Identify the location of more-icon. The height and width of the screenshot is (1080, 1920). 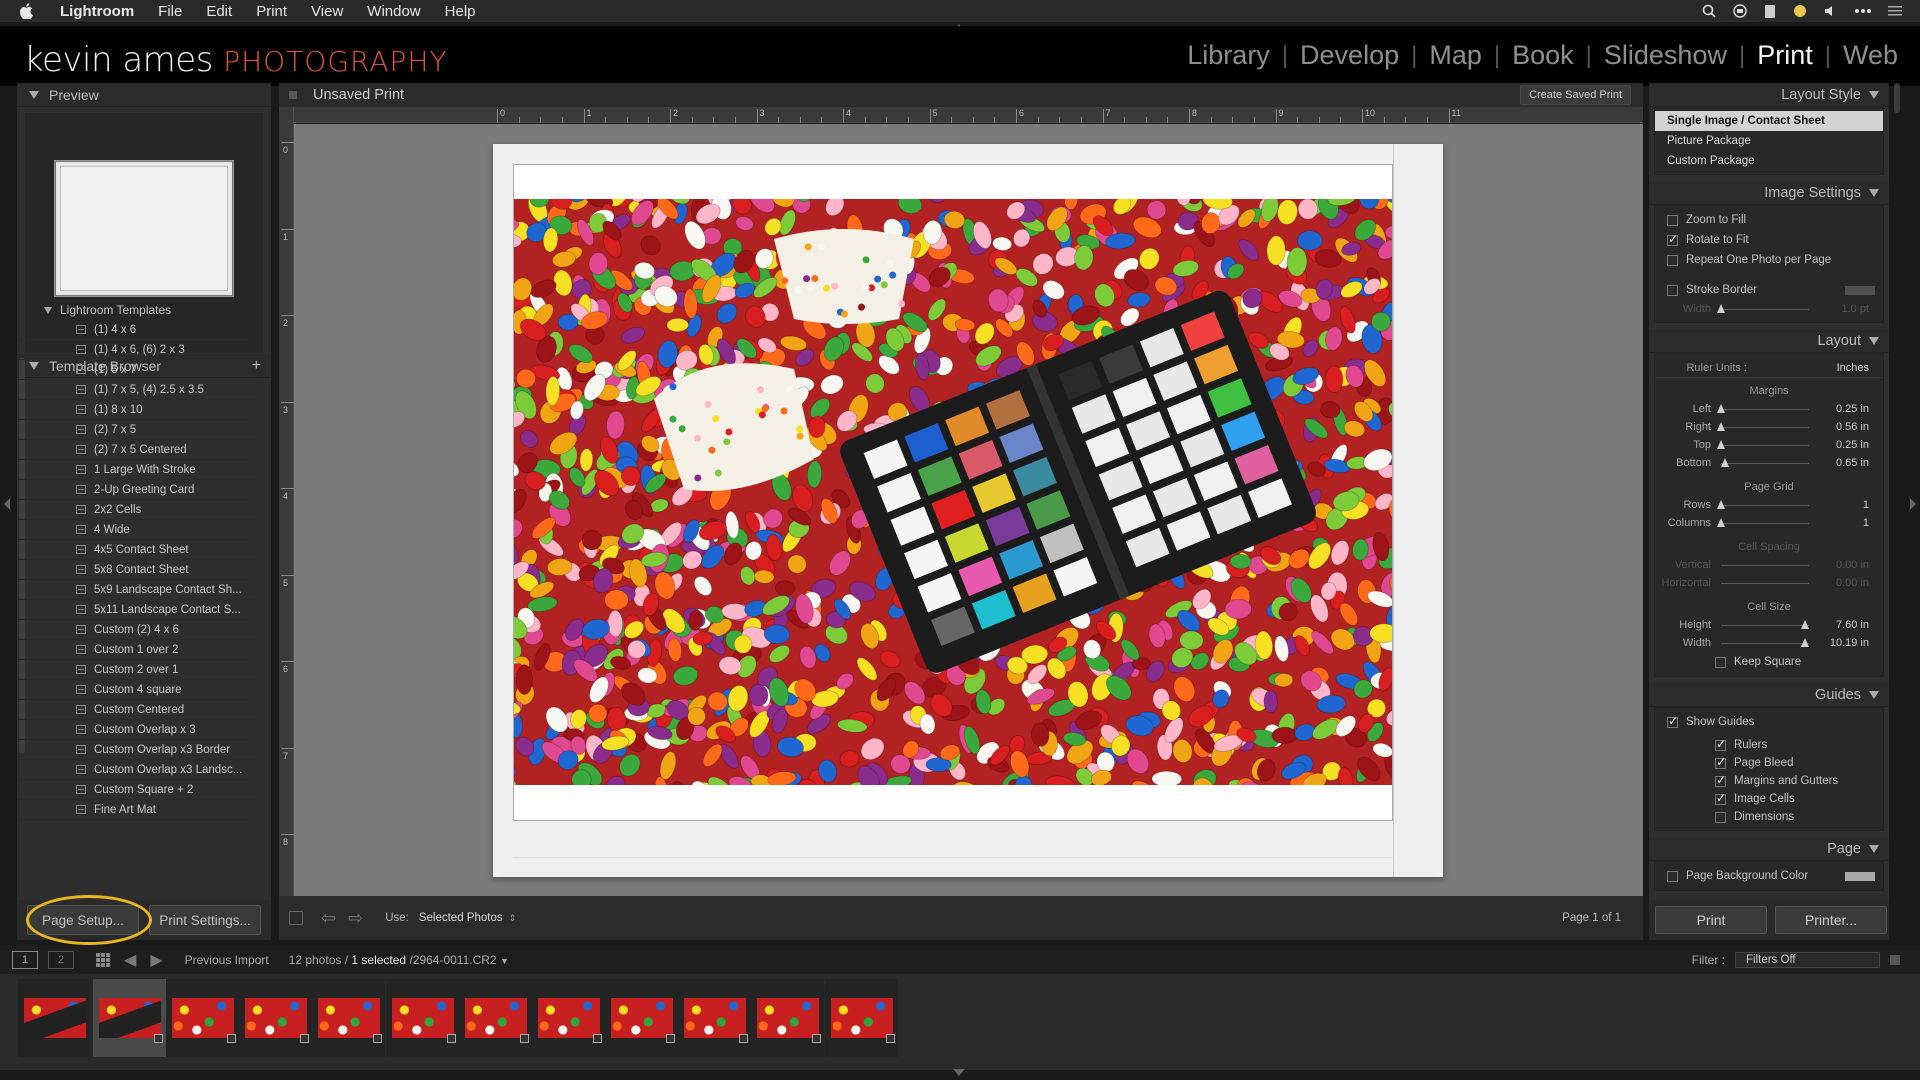
(1863, 11).